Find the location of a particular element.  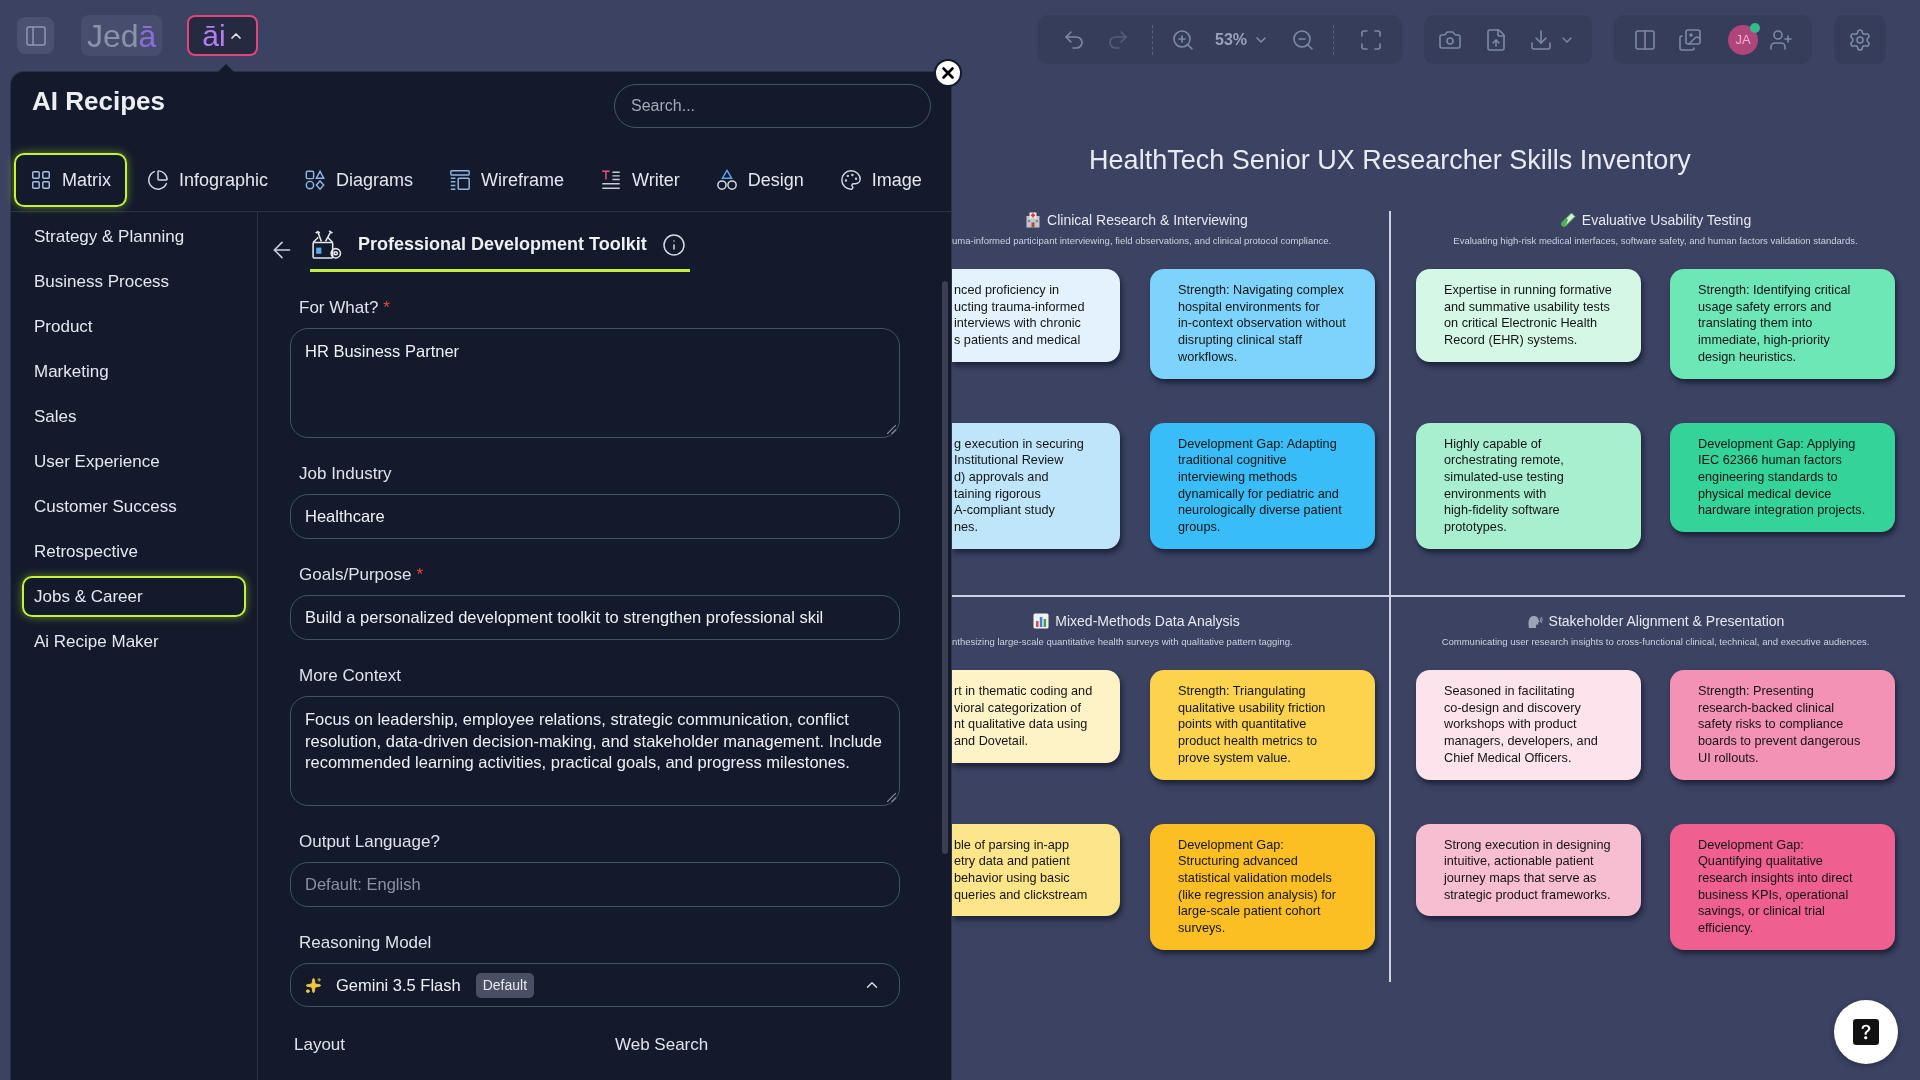

canvas-title: HealthTech Senior UX Researcher Skills Inventory is located at coordinates (1390, 160).